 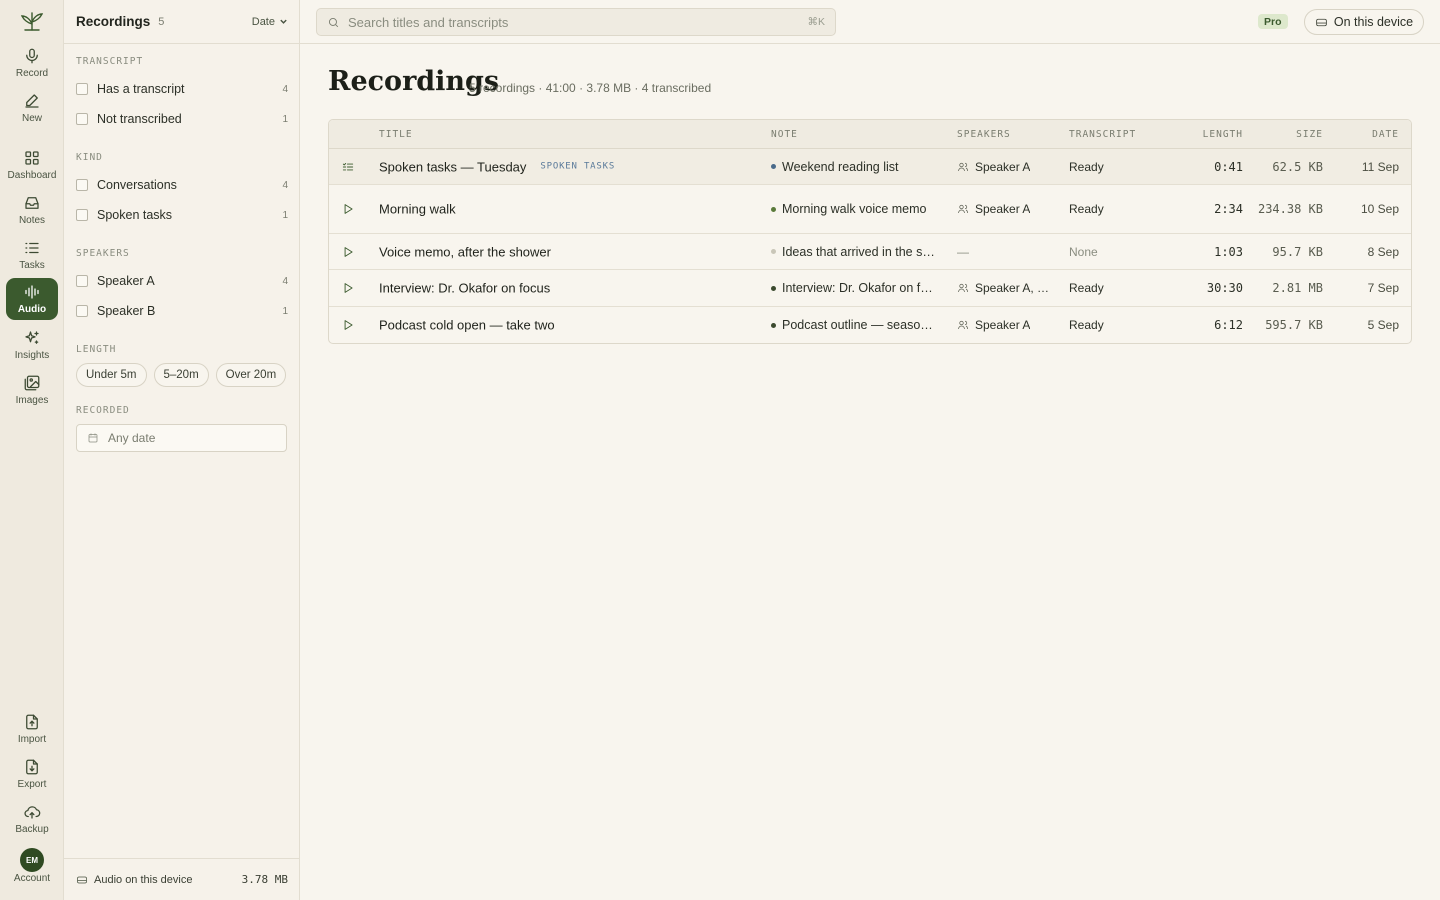 I want to click on inbox-icon, so click(x=32, y=203).